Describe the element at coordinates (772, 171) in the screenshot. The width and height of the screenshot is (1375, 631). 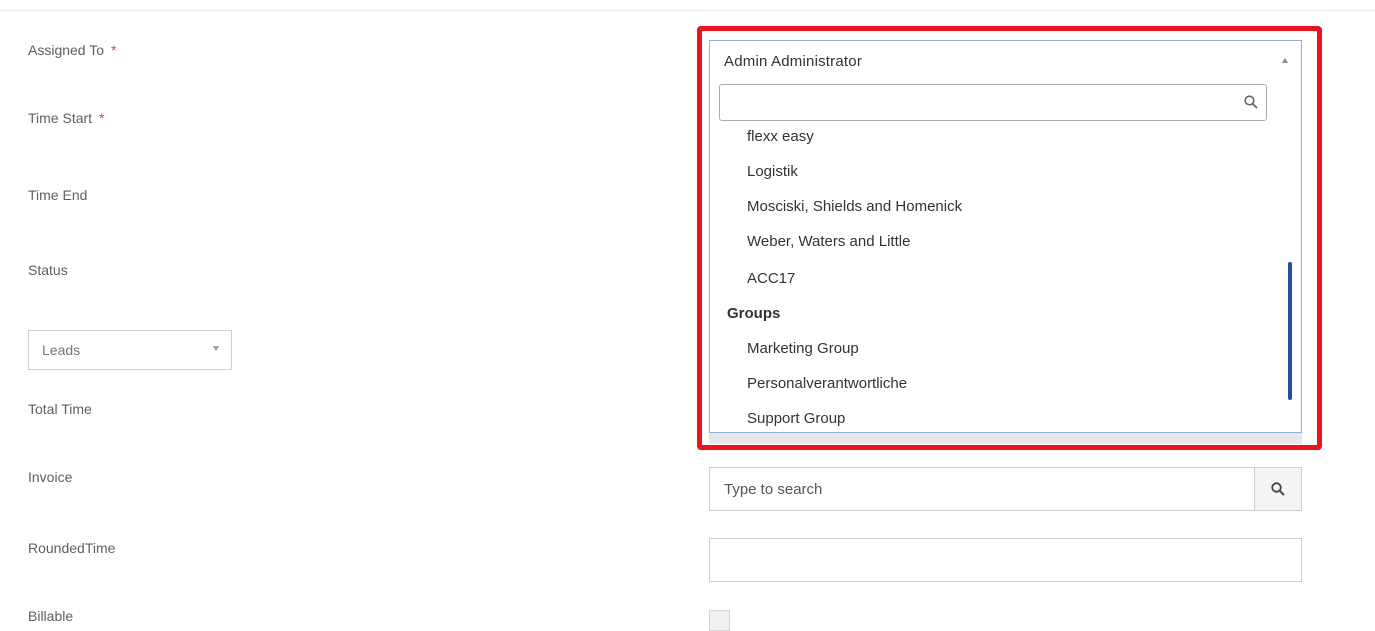
I see `dropdown-option: Logistik` at that location.